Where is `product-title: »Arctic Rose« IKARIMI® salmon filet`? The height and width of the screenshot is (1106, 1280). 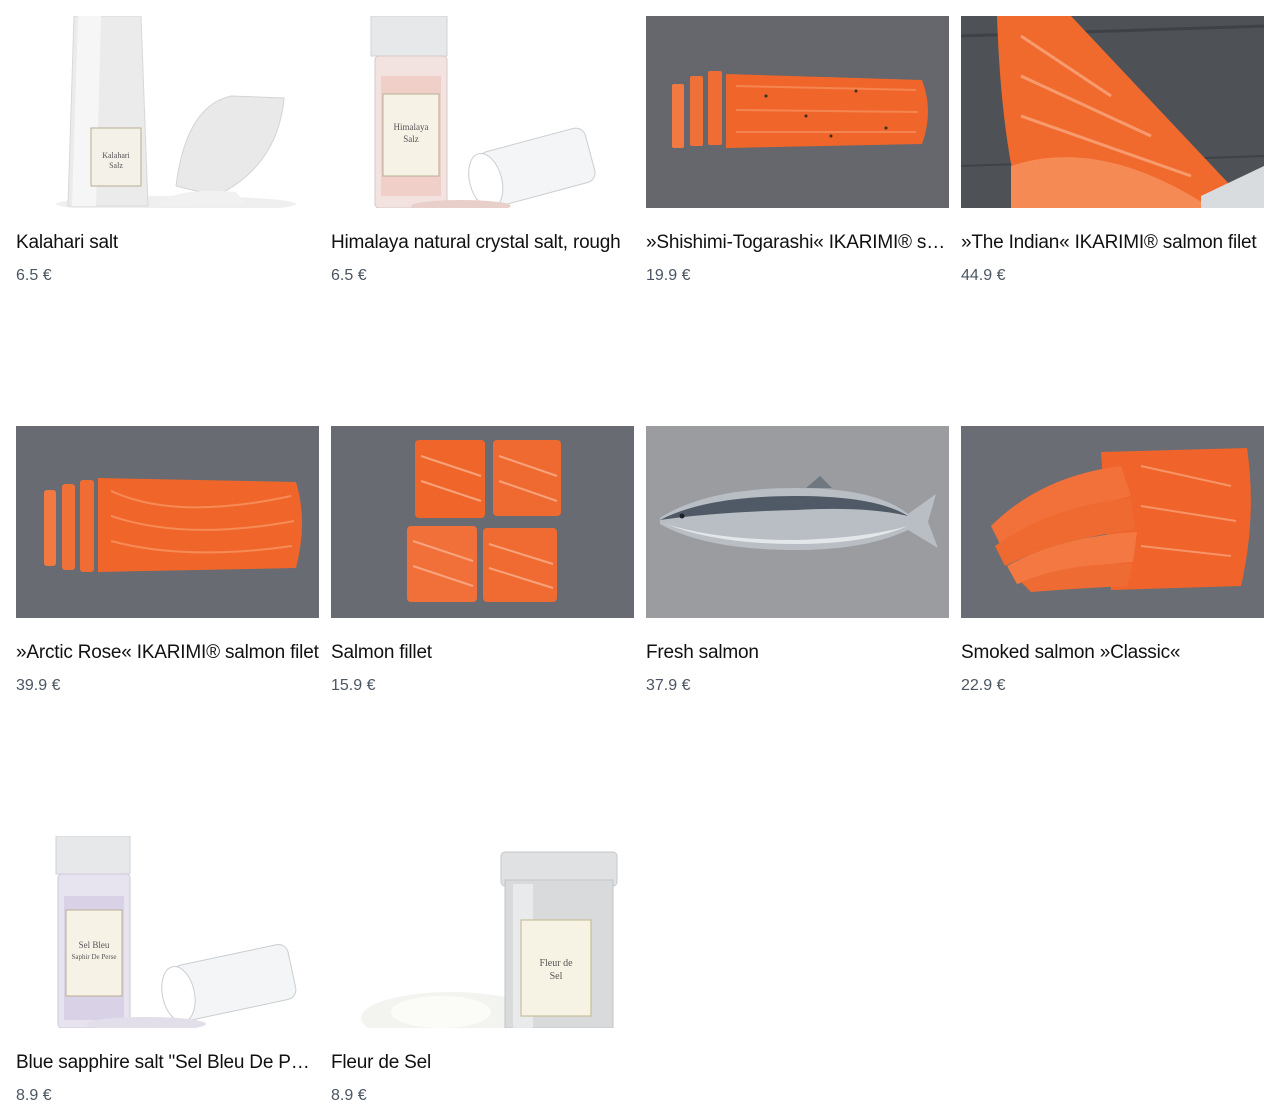
product-title: »Arctic Rose« IKARIMI® salmon filet is located at coordinates (167, 653).